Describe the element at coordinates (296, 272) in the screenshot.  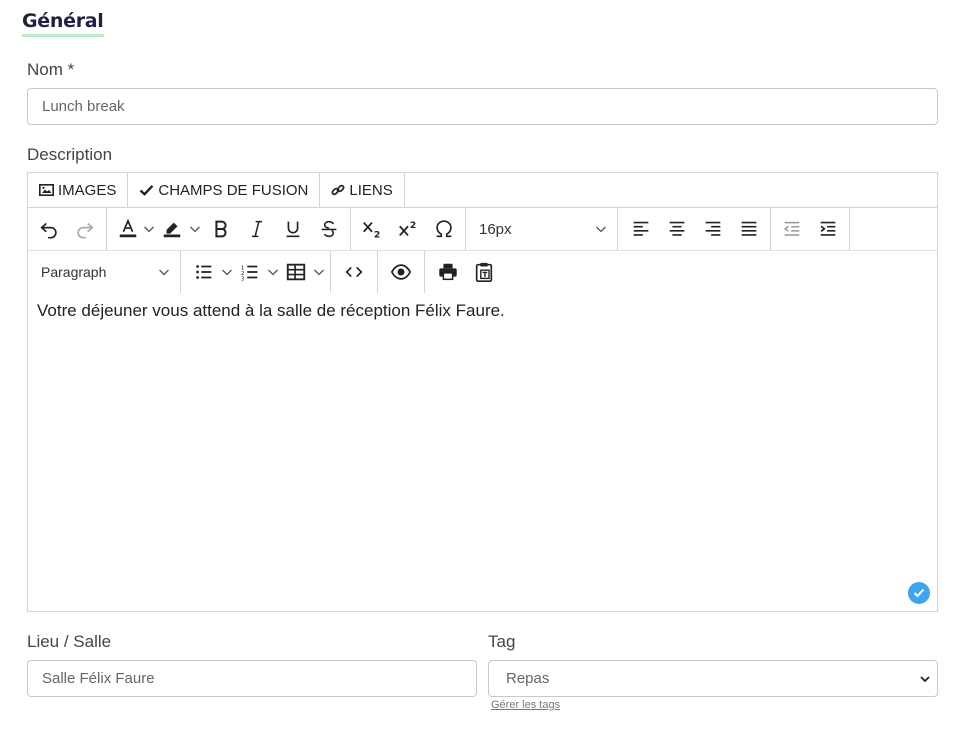
I see `table-icon` at that location.